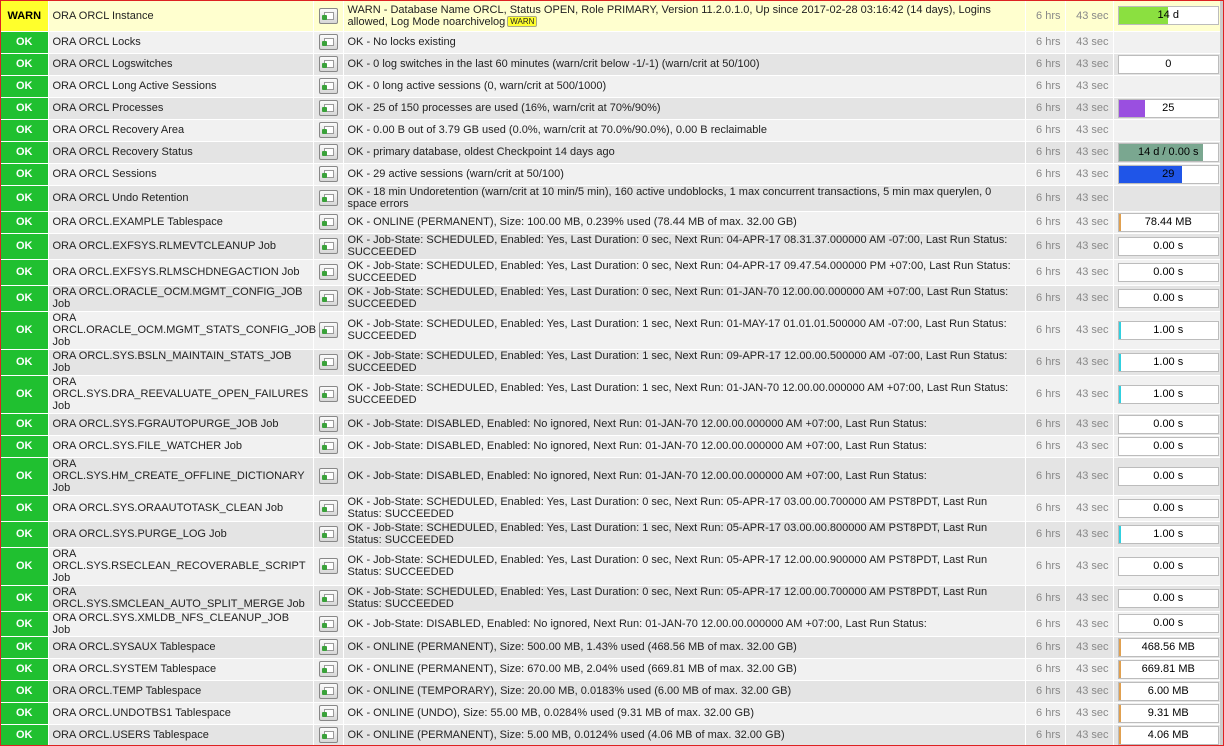 This screenshot has height=746, width=1224. I want to click on scrollbar, so click(1221, 373).